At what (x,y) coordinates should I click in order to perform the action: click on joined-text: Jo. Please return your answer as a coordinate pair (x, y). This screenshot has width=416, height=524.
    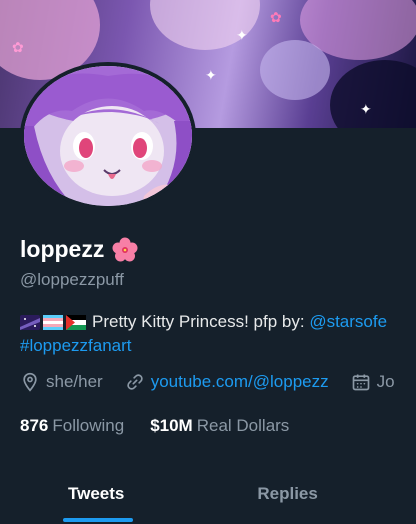
    Looking at the image, I should click on (385, 381).